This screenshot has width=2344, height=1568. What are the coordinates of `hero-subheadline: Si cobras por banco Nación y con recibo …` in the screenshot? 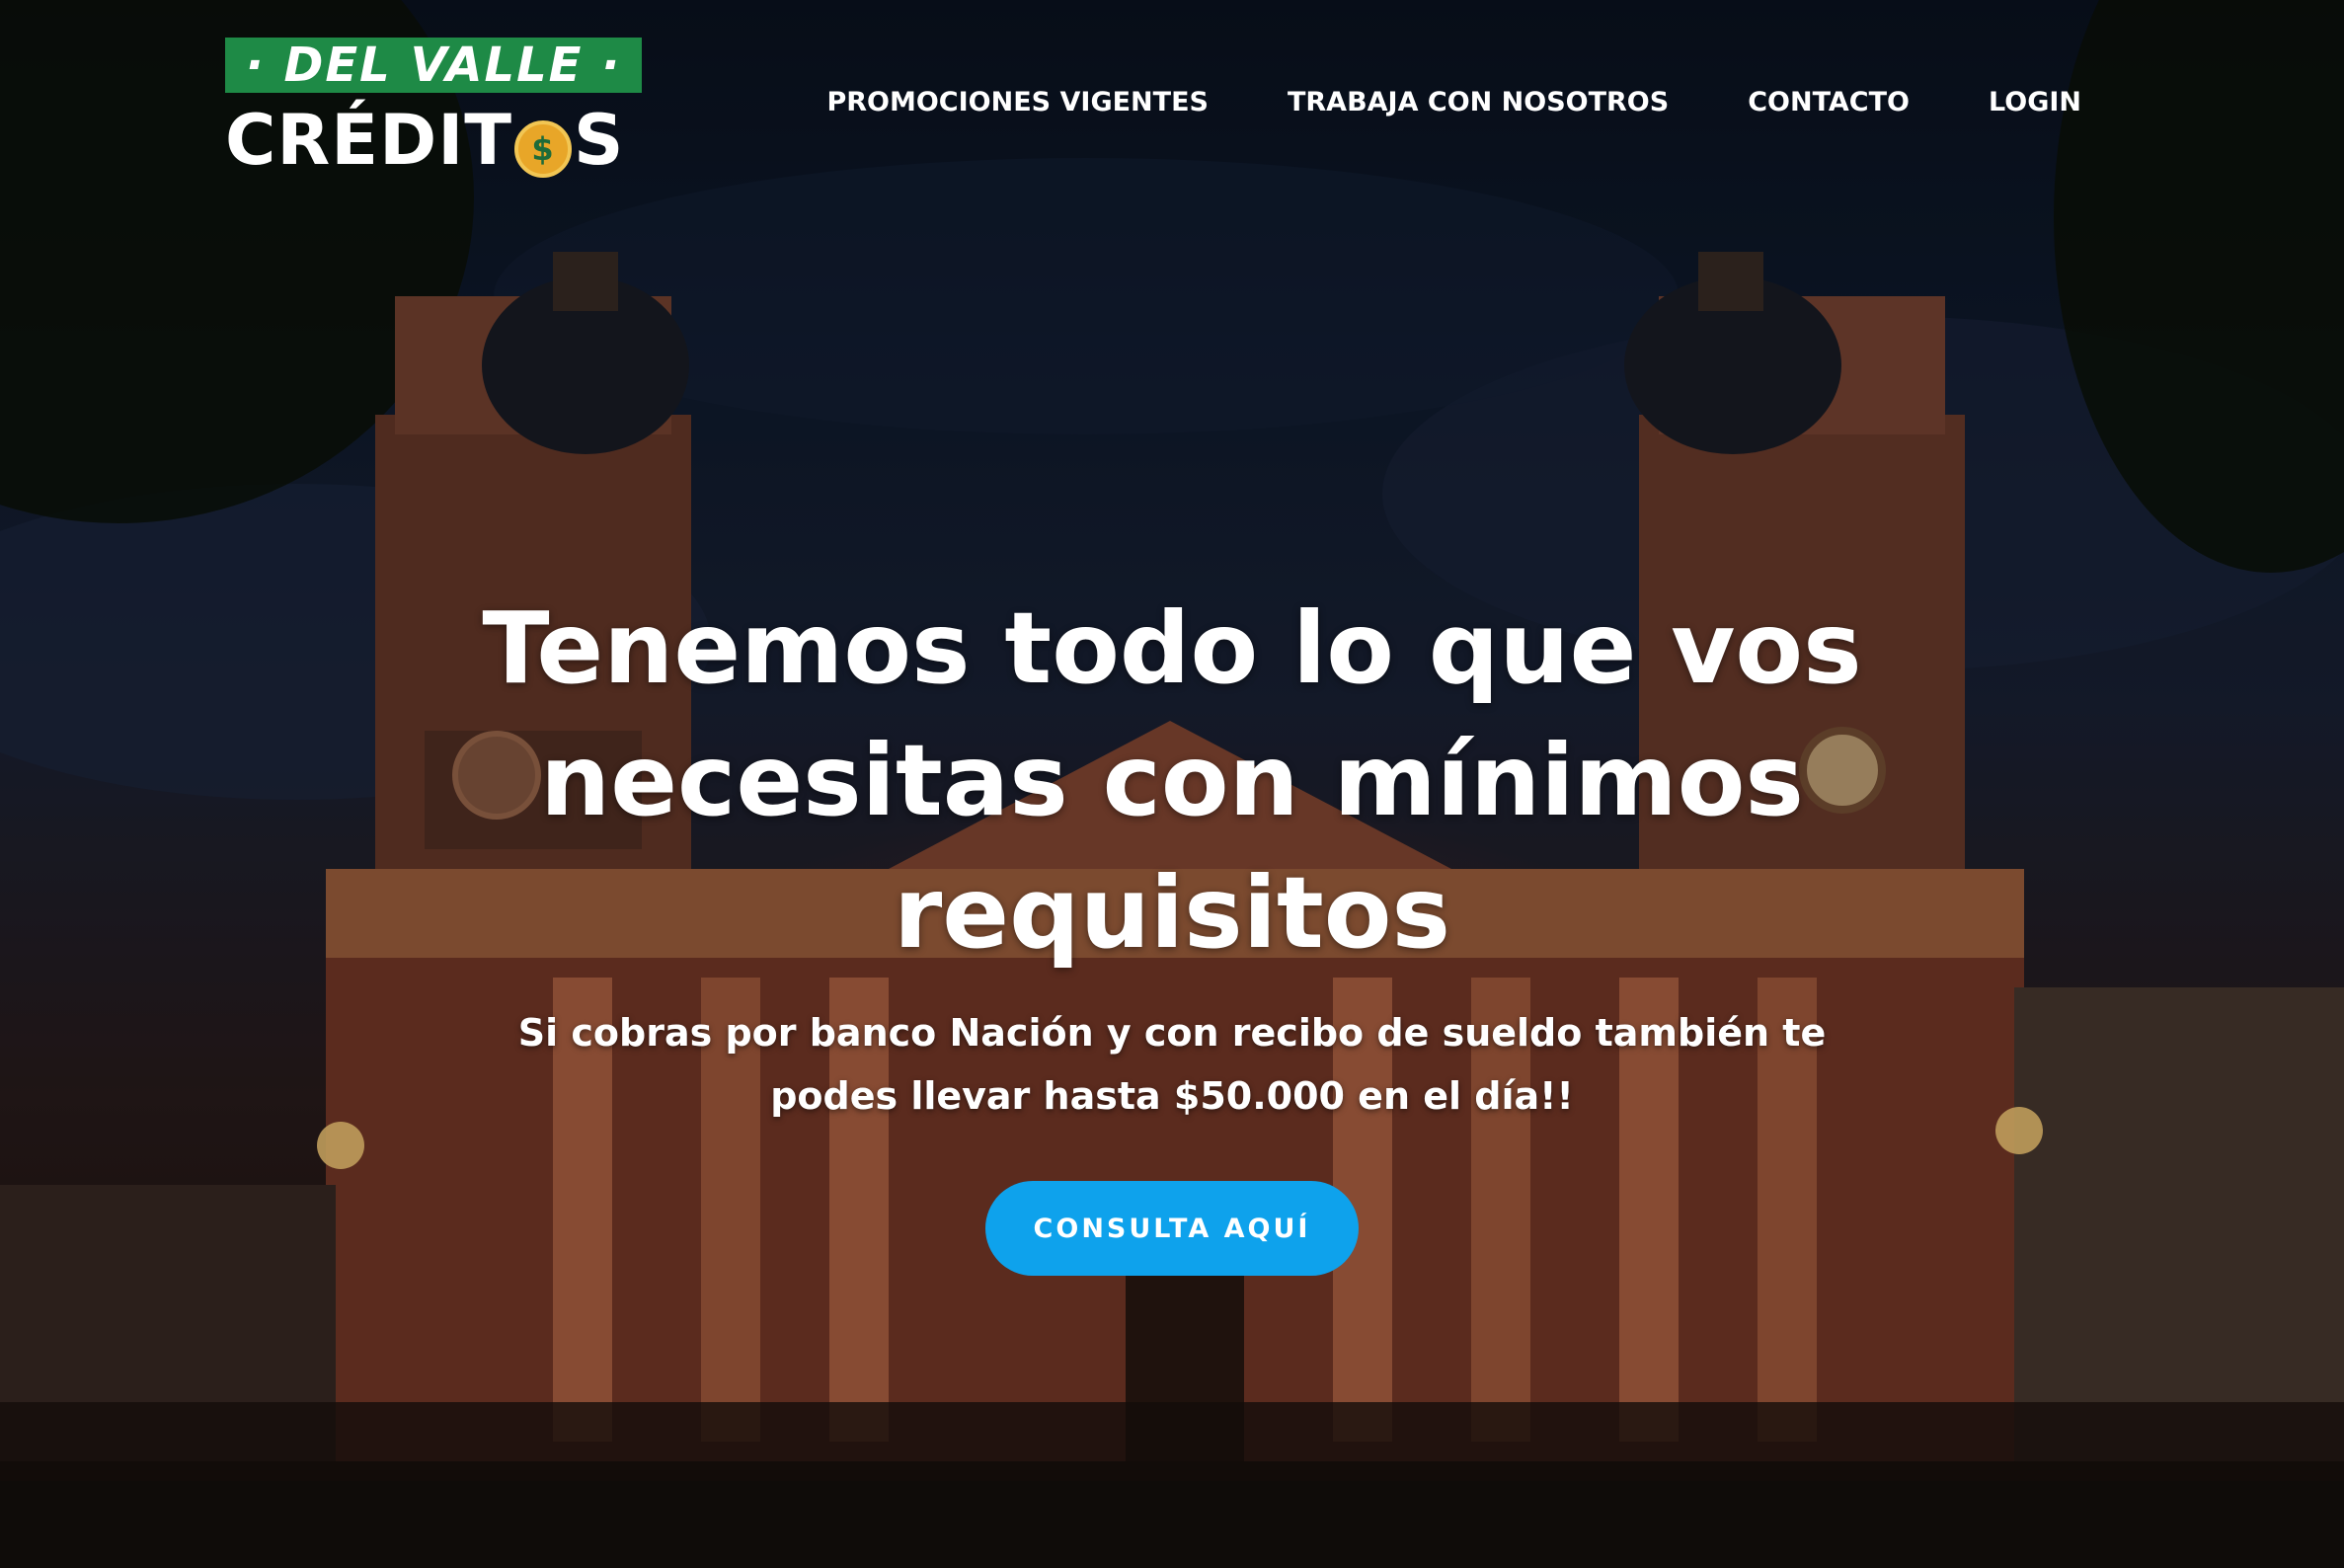 It's located at (1172, 1064).